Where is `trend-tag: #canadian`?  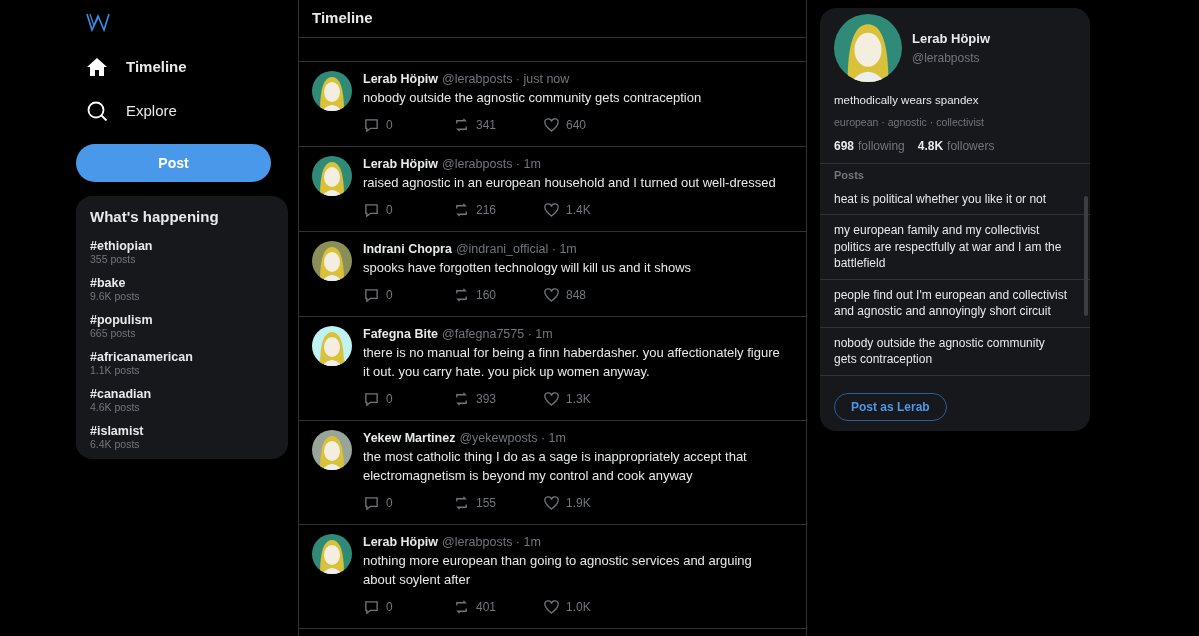 trend-tag: #canadian is located at coordinates (182, 393).